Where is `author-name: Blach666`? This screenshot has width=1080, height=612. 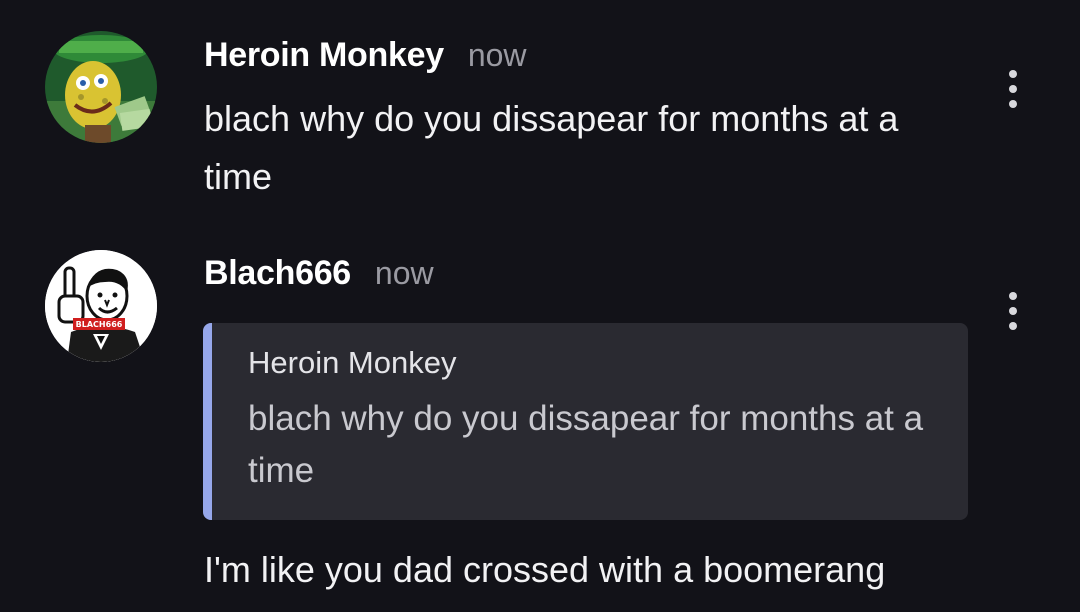
author-name: Blach666 is located at coordinates (277, 273).